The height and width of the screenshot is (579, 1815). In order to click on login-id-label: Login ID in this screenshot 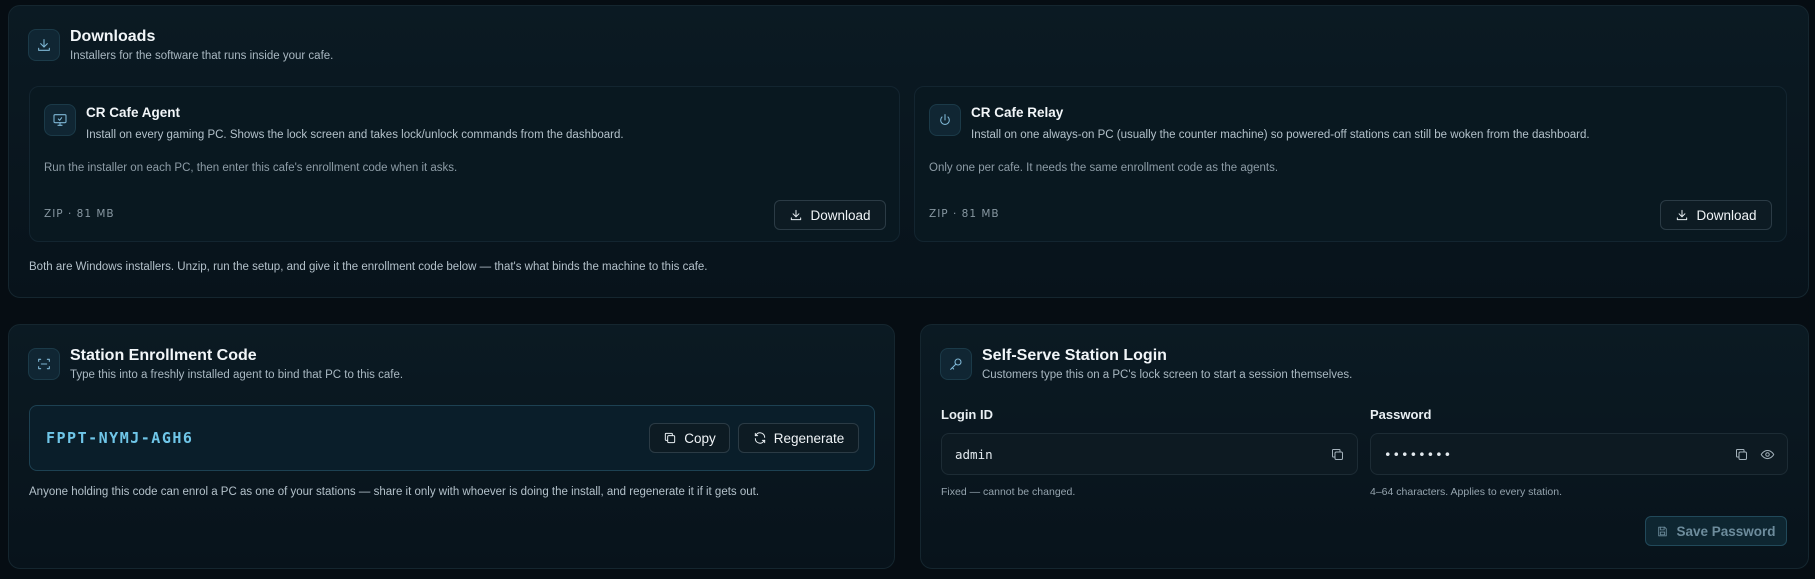, I will do `click(967, 414)`.